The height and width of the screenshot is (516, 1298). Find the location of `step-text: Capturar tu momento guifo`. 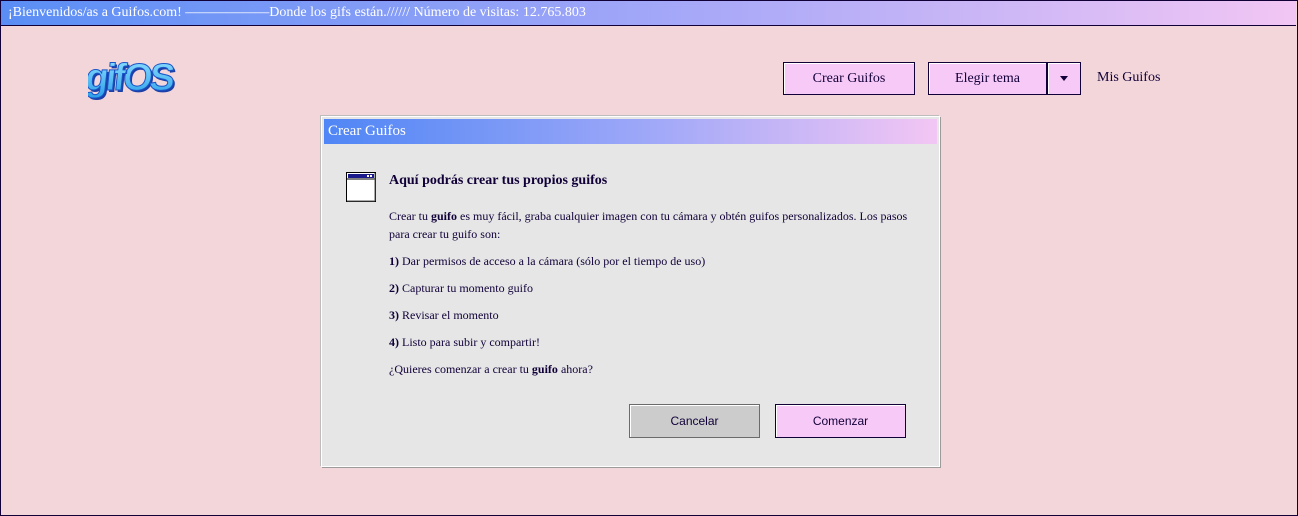

step-text: Capturar tu momento guifo is located at coordinates (466, 288).